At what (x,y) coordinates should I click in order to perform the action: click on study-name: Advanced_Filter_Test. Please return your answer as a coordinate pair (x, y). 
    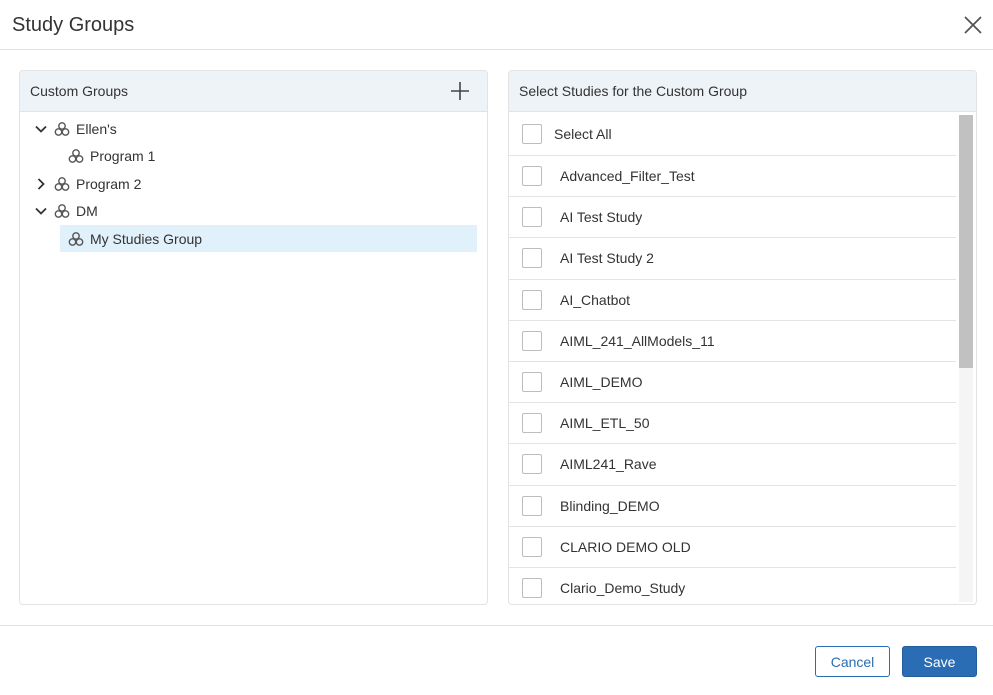
    Looking at the image, I should click on (627, 176).